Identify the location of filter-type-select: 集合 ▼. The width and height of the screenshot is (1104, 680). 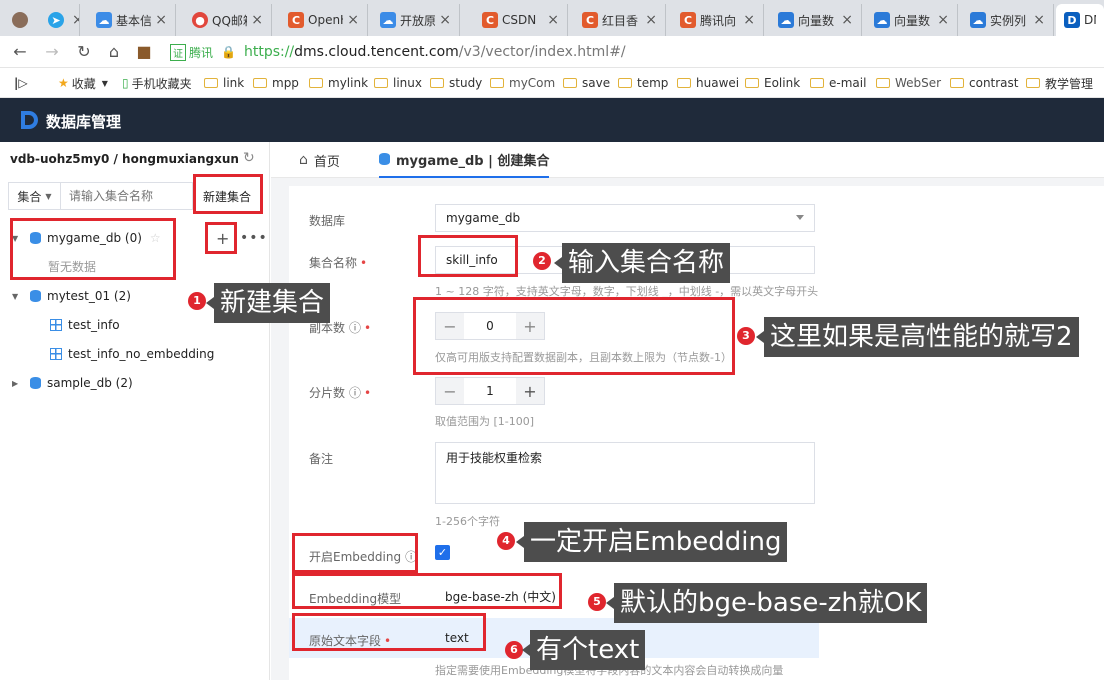
(35, 196).